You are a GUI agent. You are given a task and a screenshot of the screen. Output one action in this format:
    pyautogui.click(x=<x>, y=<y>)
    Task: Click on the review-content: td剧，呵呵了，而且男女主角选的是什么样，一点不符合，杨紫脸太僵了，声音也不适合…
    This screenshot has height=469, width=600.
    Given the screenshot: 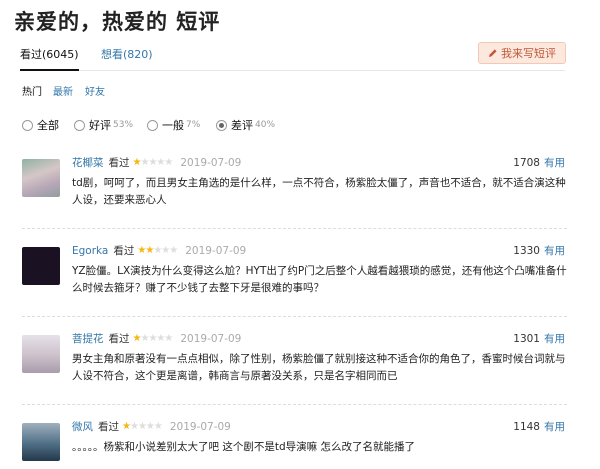 What is the action you would take?
    pyautogui.click(x=319, y=191)
    